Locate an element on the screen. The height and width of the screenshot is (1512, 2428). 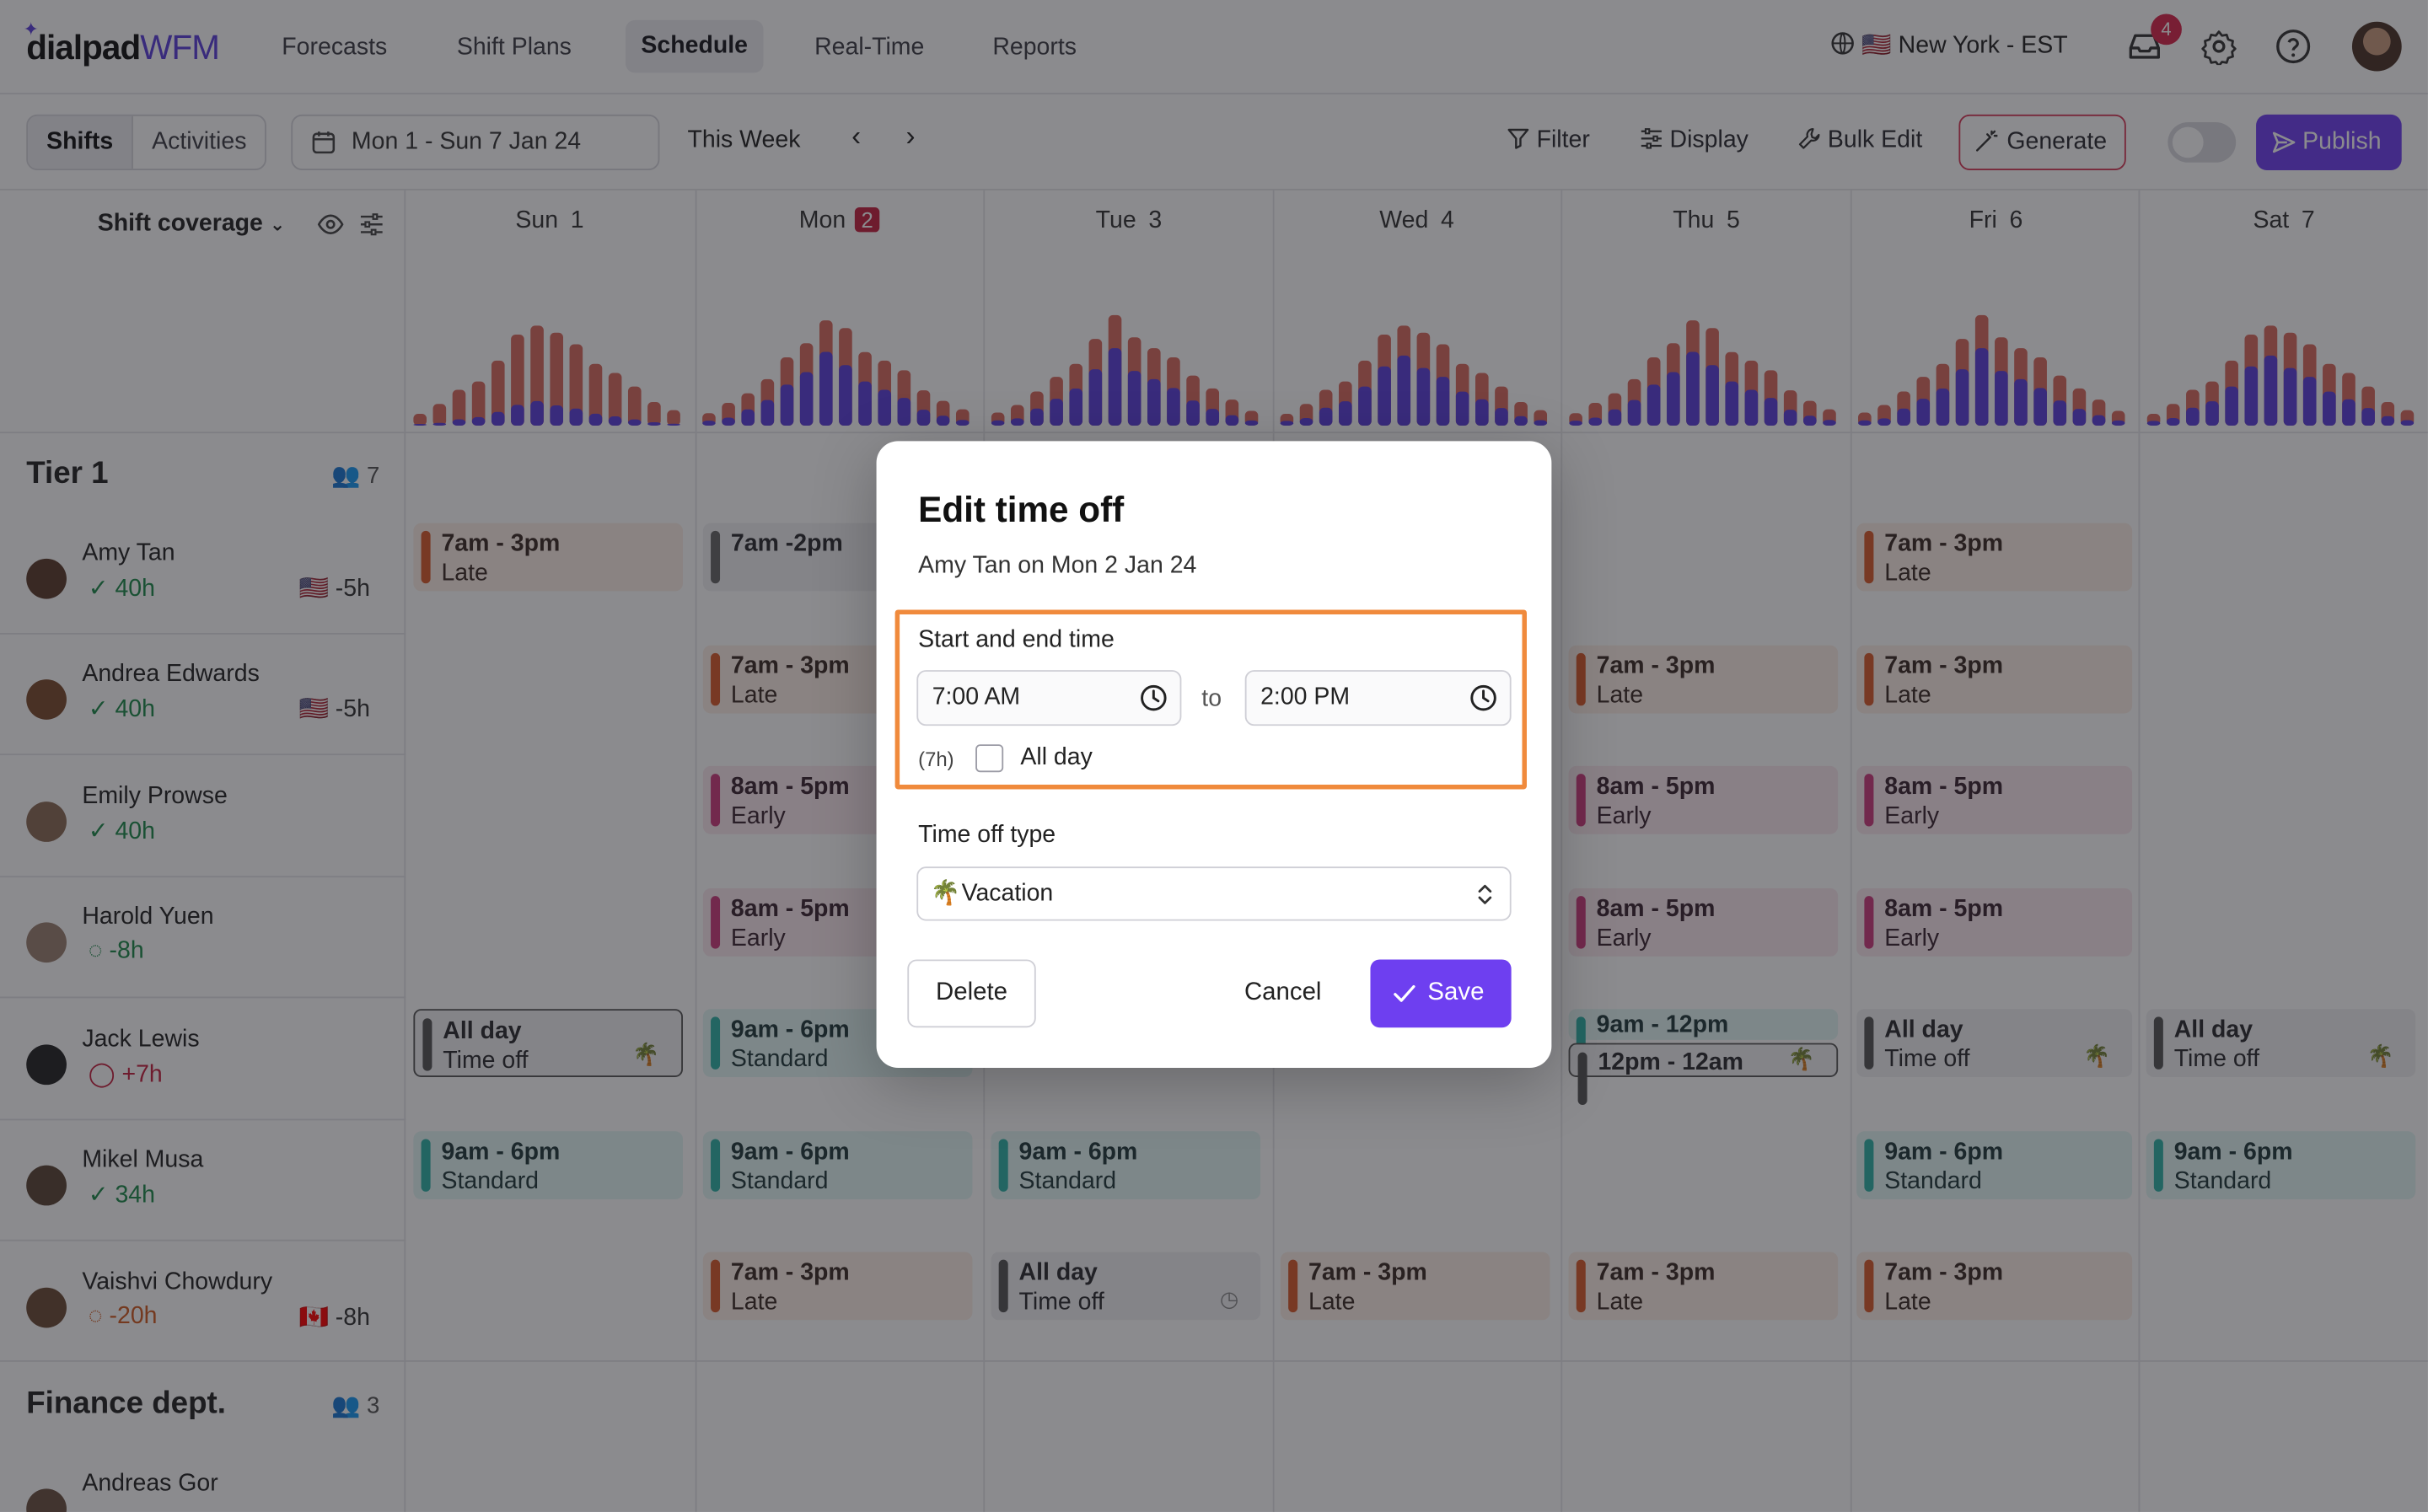
dialog-subtitle: Amy Tan on Mon 2 Jan 24 is located at coordinates (1057, 565).